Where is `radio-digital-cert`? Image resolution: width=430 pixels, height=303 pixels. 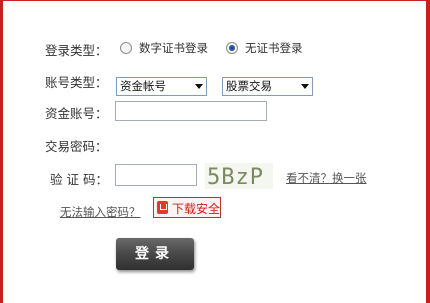 radio-digital-cert is located at coordinates (126, 48).